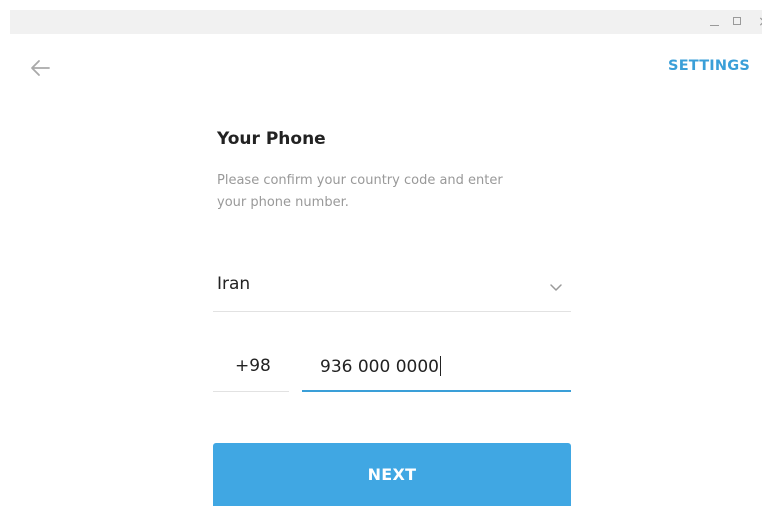 The width and height of the screenshot is (762, 506). What do you see at coordinates (379, 367) in the screenshot?
I see `phone-number-value: 936 000 0000` at bounding box center [379, 367].